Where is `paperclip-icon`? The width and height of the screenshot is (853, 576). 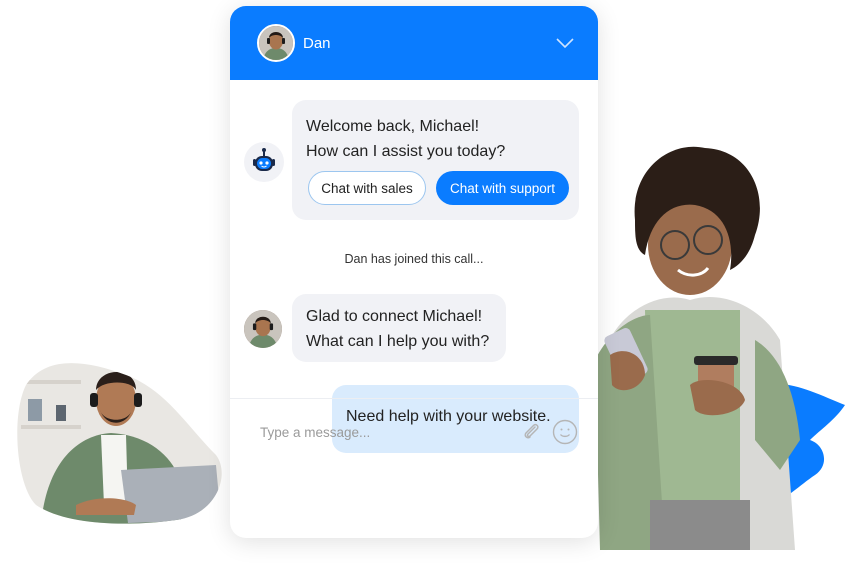
paperclip-icon is located at coordinates (531, 431).